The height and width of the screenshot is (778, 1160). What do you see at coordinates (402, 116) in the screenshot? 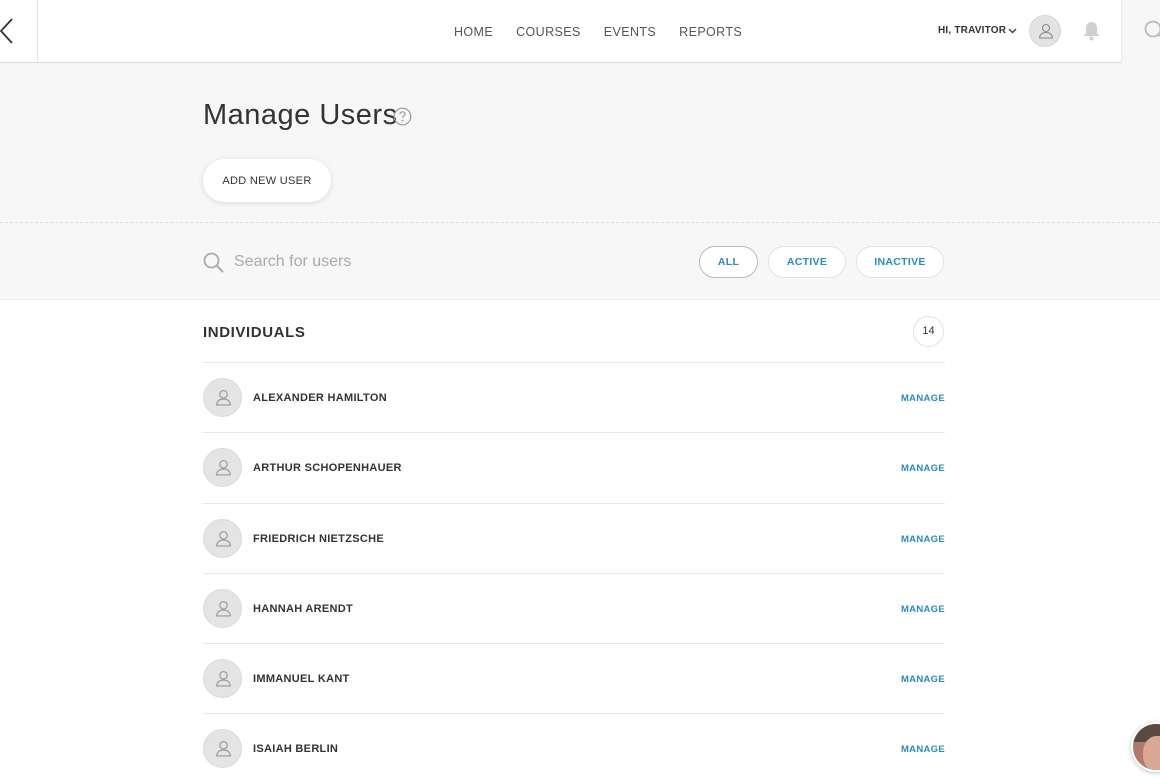
I see `help-icon` at bounding box center [402, 116].